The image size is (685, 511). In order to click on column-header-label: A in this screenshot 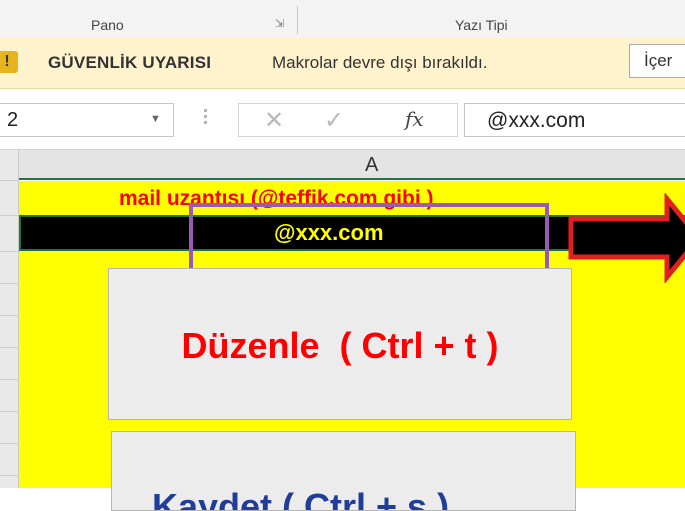, I will do `click(372, 165)`.